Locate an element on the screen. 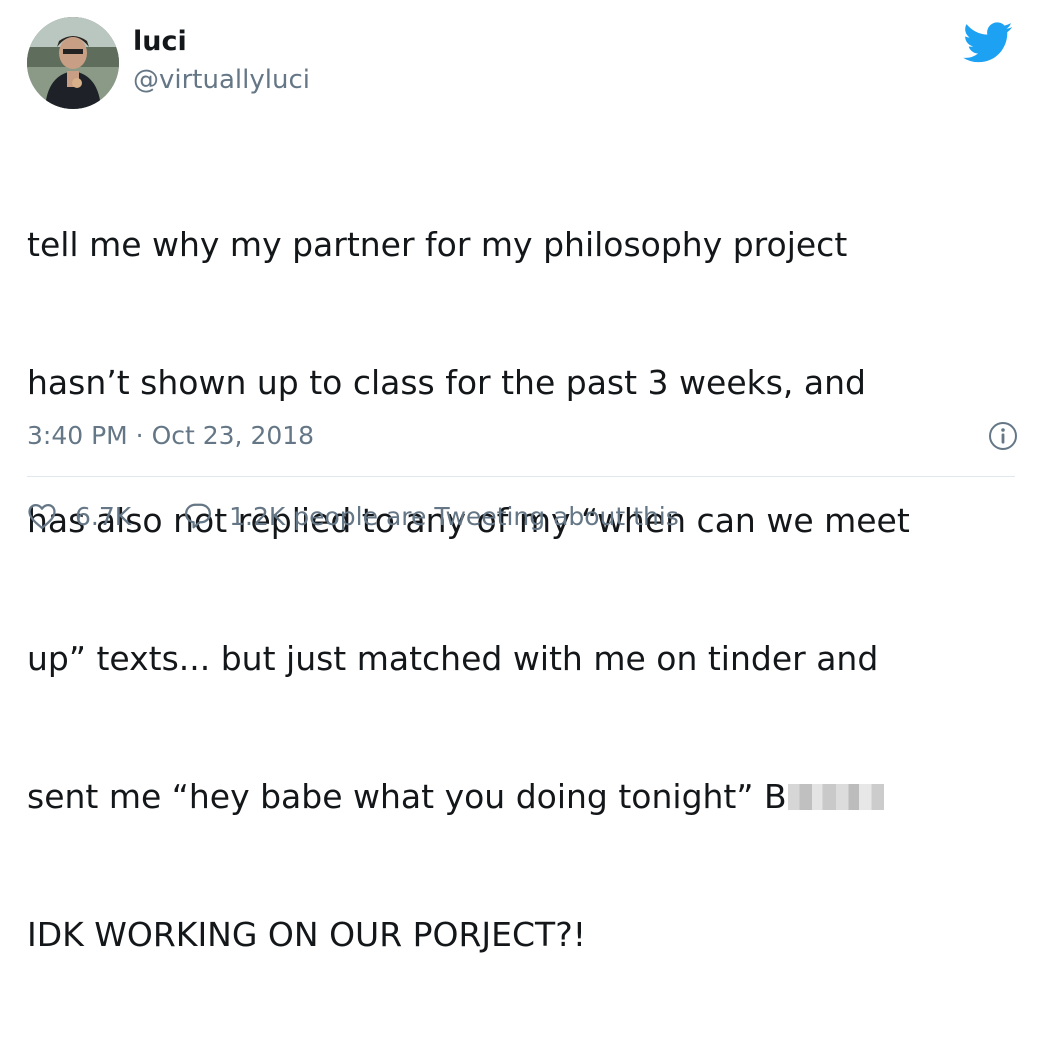 Image resolution: width=1039 pixels, height=1050 pixels. divider is located at coordinates (521, 476).